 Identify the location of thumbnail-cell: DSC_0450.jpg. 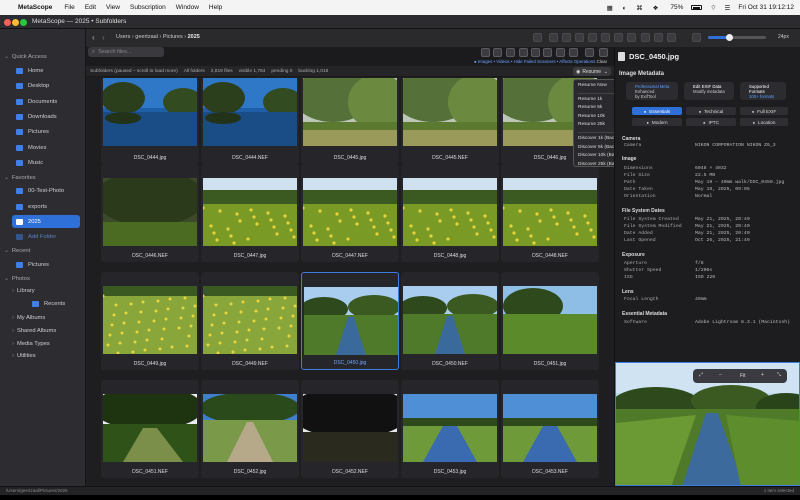
(350, 321).